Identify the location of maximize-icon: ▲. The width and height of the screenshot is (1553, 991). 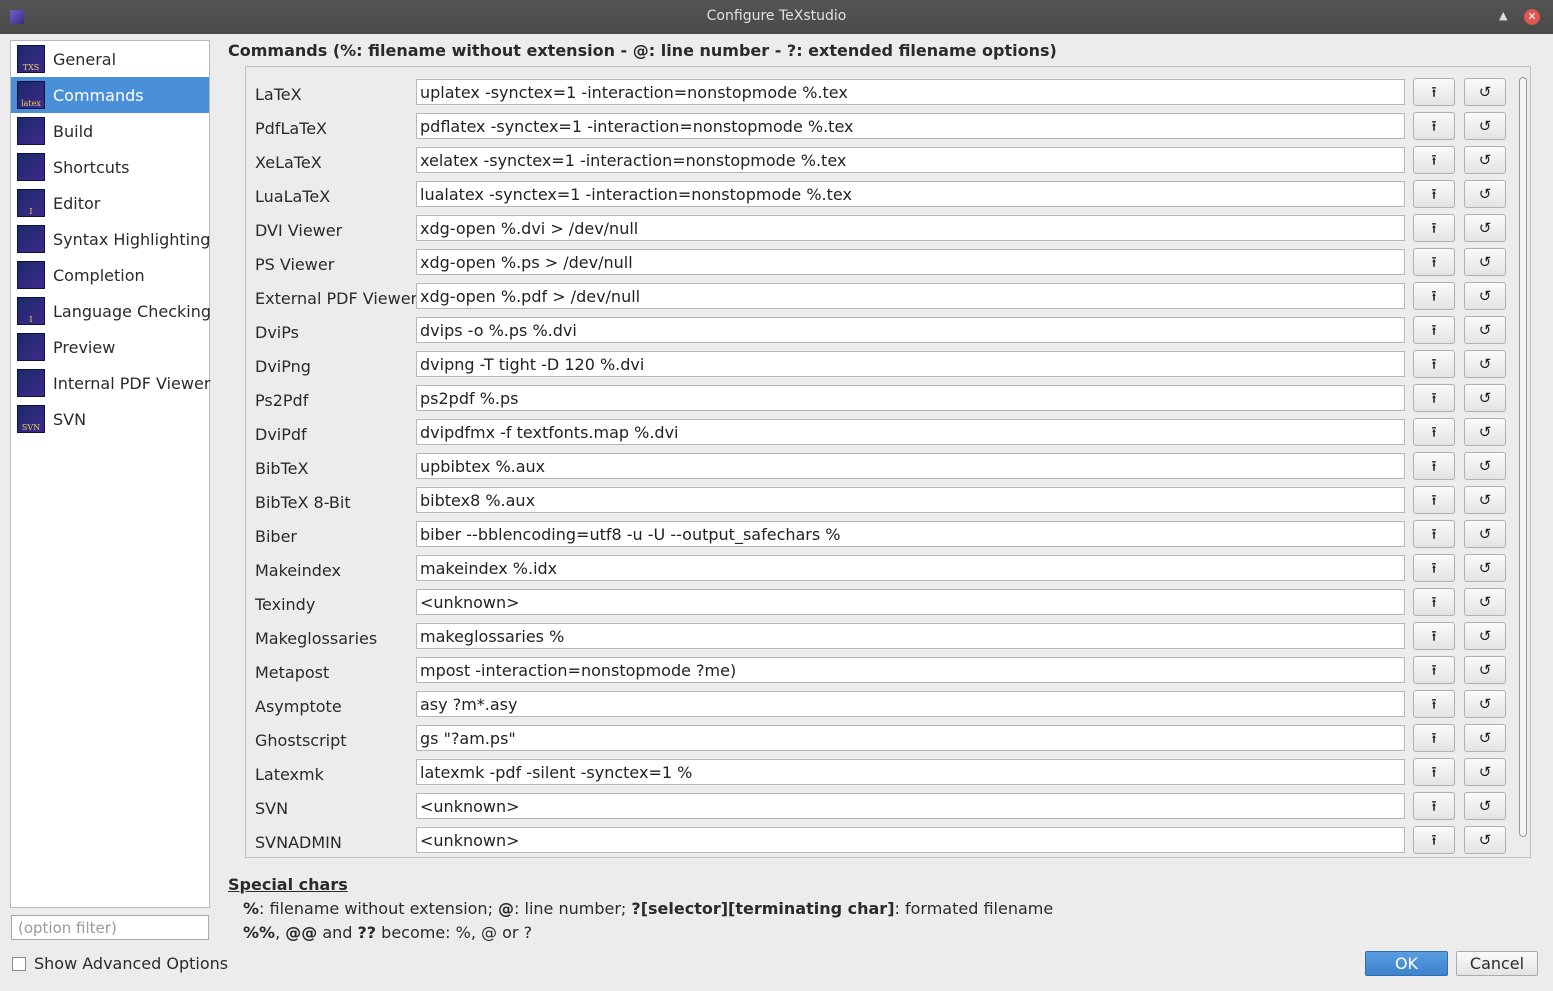
(1503, 15).